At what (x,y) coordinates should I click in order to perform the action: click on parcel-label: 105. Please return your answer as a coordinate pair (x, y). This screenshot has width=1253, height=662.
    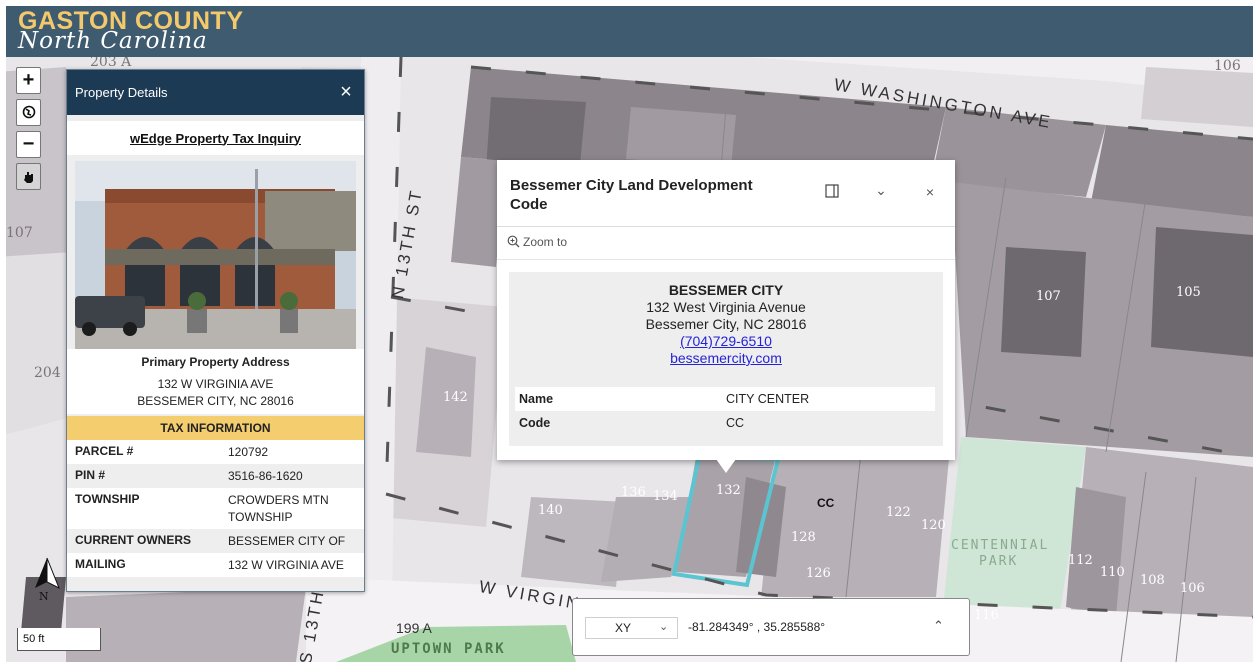
    Looking at the image, I should click on (1188, 292).